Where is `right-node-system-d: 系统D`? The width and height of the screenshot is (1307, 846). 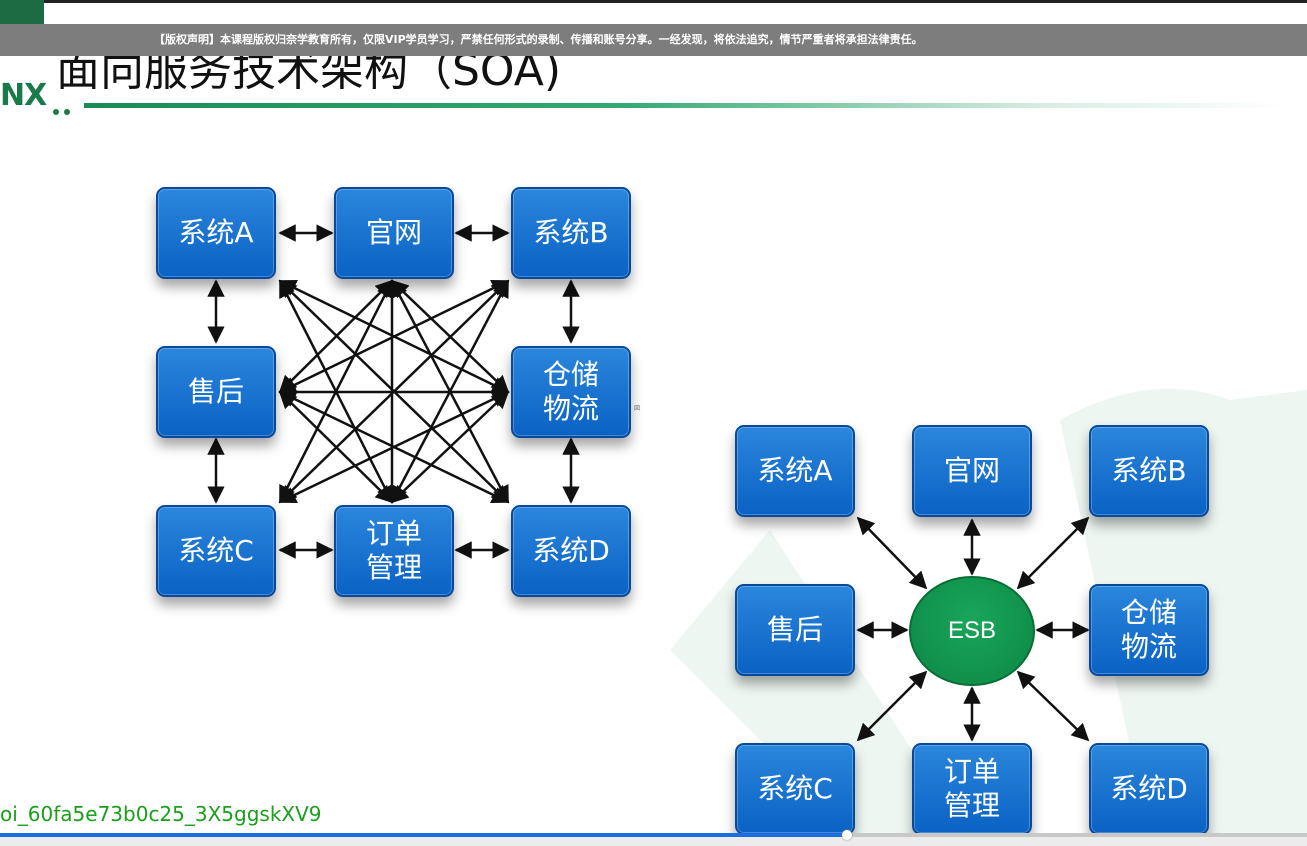
right-node-system-d: 系统D is located at coordinates (1149, 789).